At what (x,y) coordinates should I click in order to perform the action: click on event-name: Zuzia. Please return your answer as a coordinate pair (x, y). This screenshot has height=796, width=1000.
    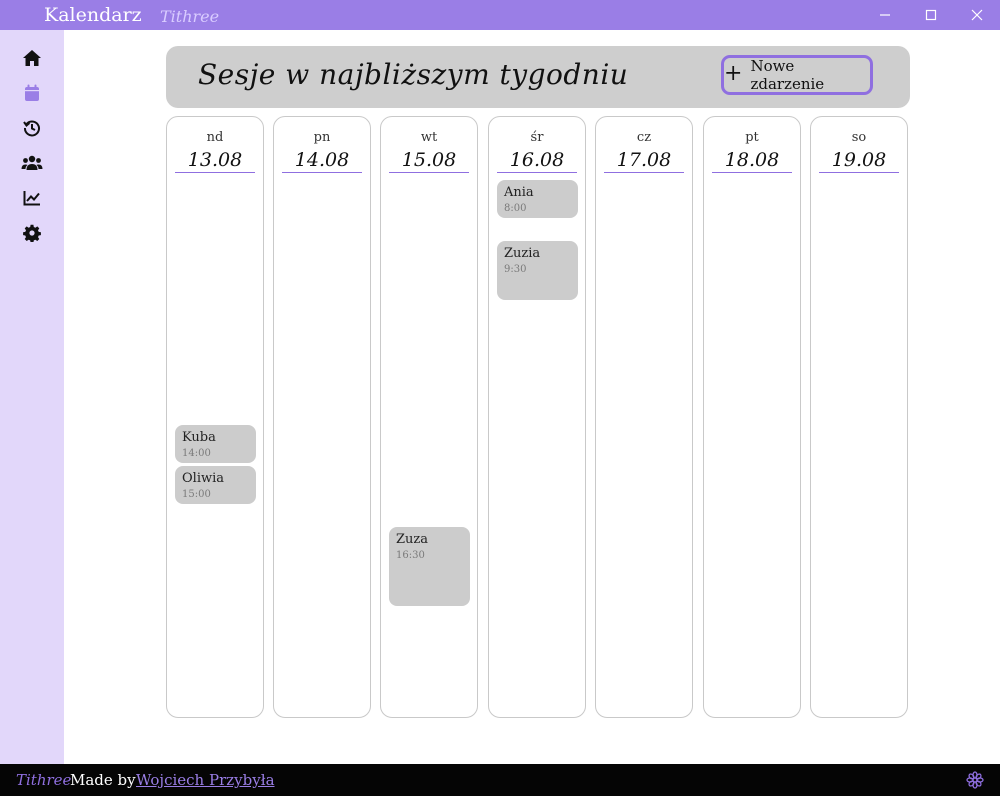
    Looking at the image, I should click on (522, 253).